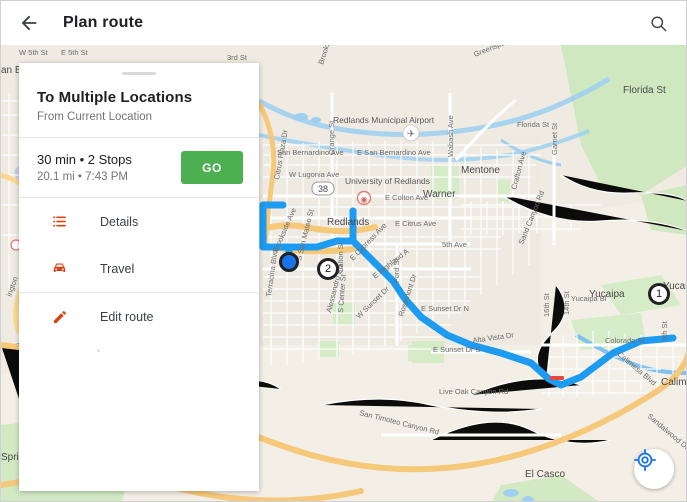 The image size is (687, 502). Describe the element at coordinates (546, 304) in the screenshot. I see `svg-text: 16th St` at that location.